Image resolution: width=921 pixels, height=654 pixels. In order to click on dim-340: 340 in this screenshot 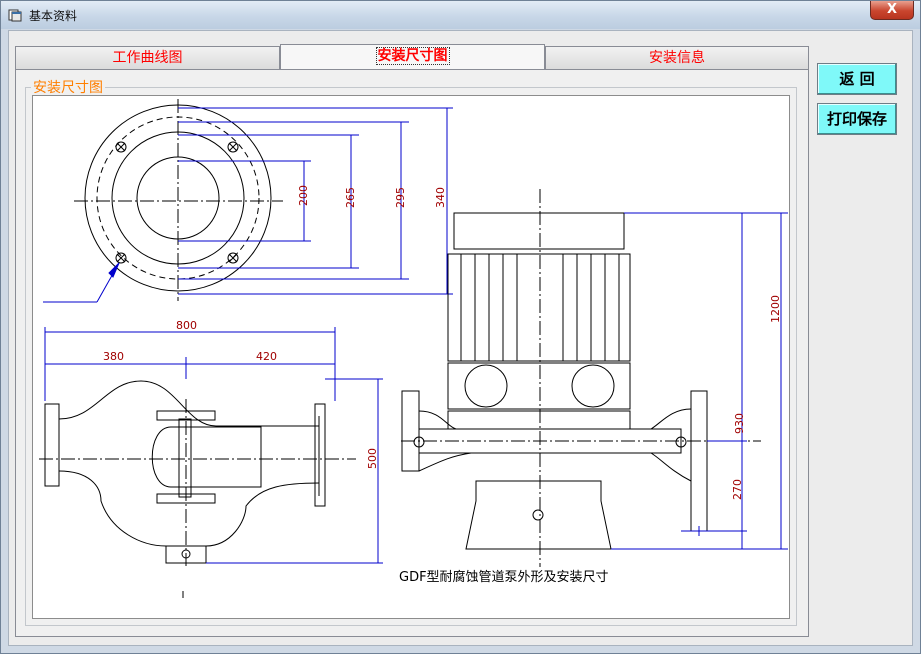, I will do `click(440, 197)`.